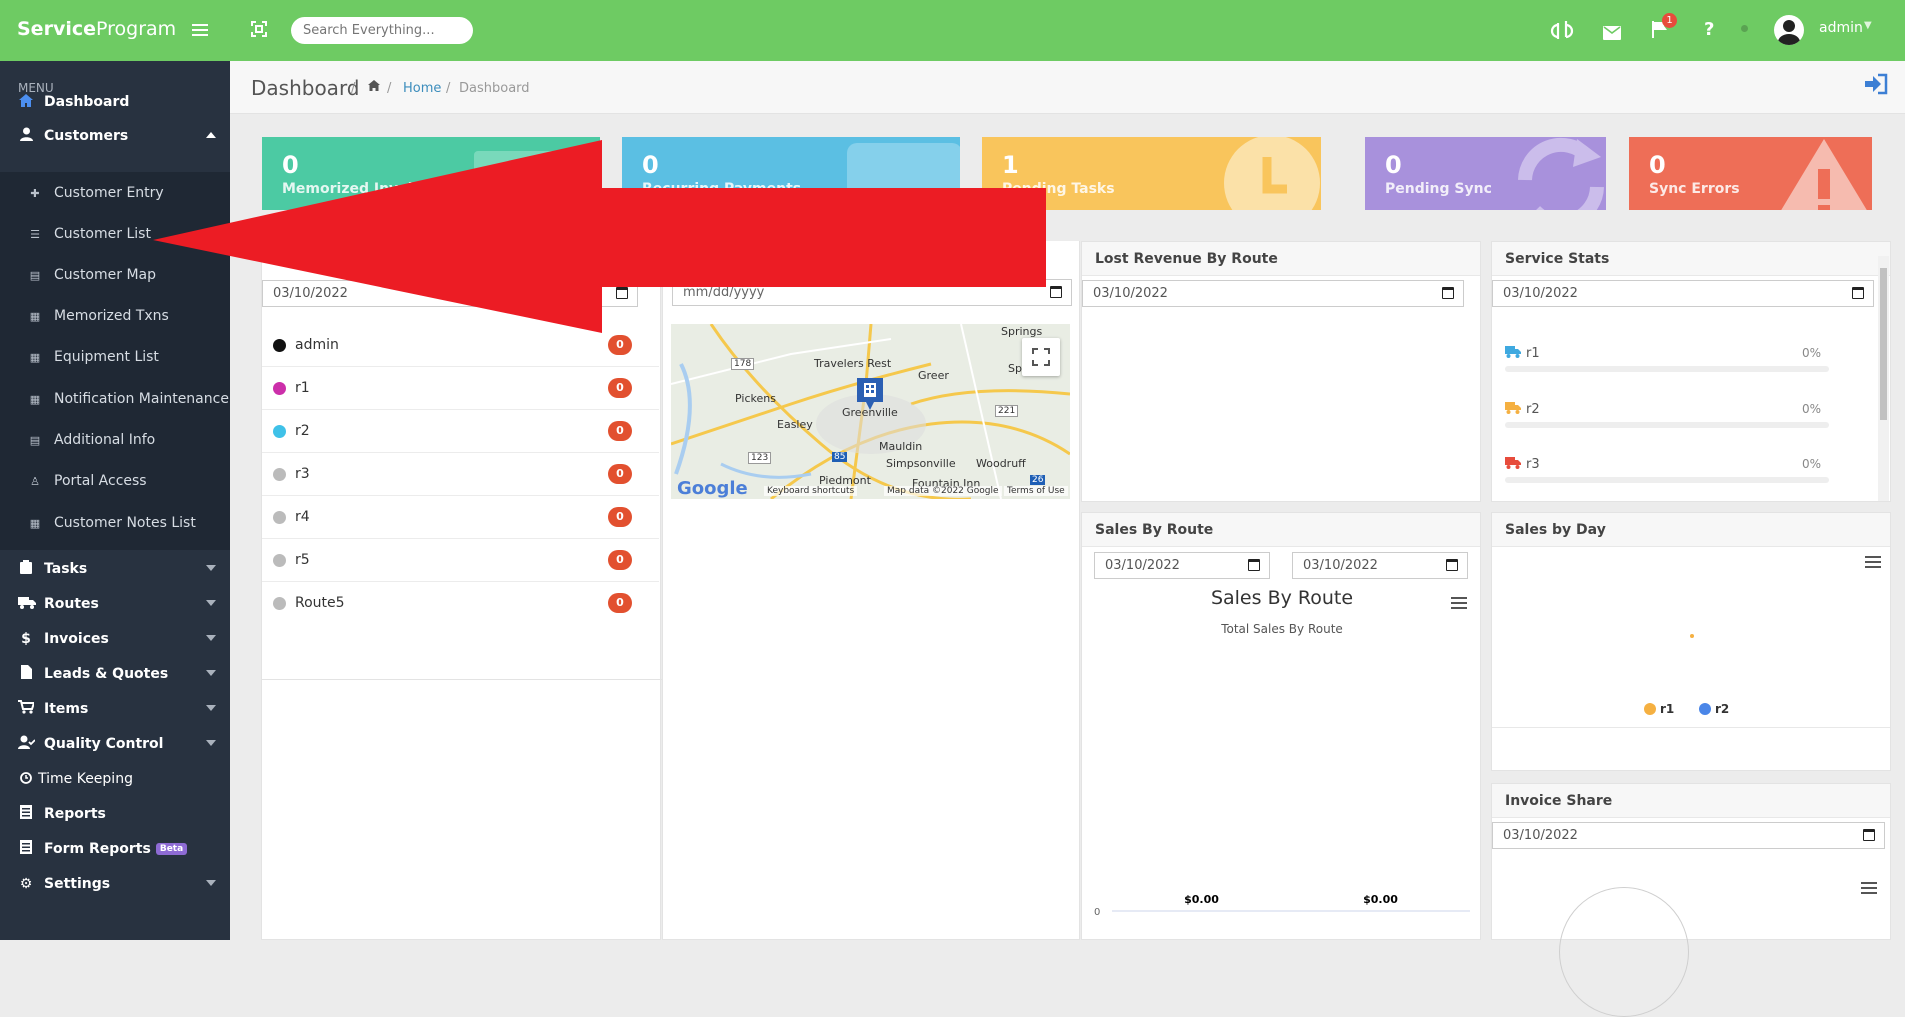 The image size is (1905, 1017). I want to click on sidebar-item-quality-control: Quality Control, so click(115, 744).